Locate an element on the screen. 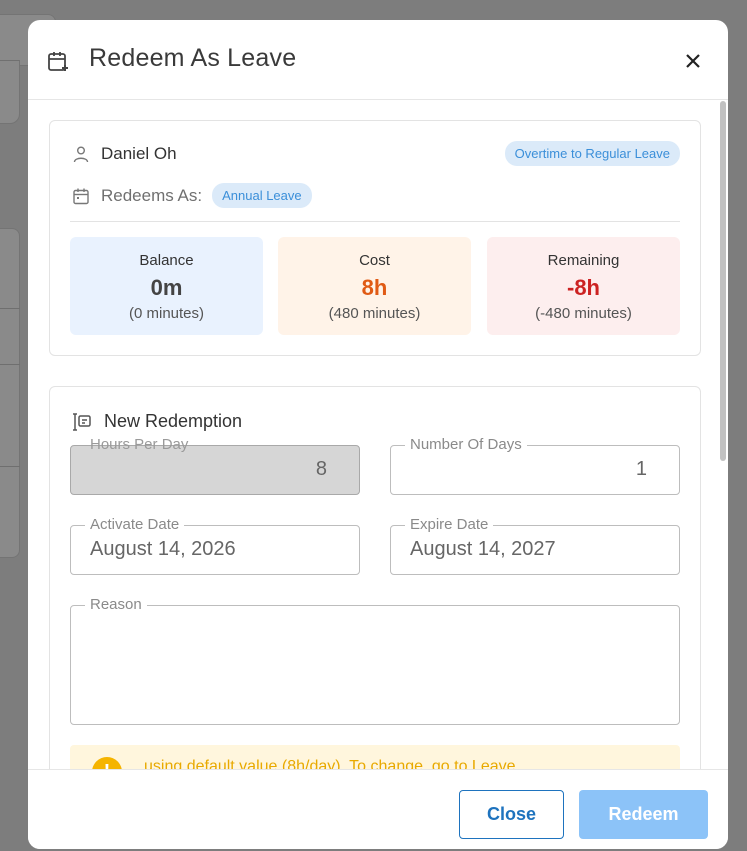  section-title: New Redemption is located at coordinates (157, 421).